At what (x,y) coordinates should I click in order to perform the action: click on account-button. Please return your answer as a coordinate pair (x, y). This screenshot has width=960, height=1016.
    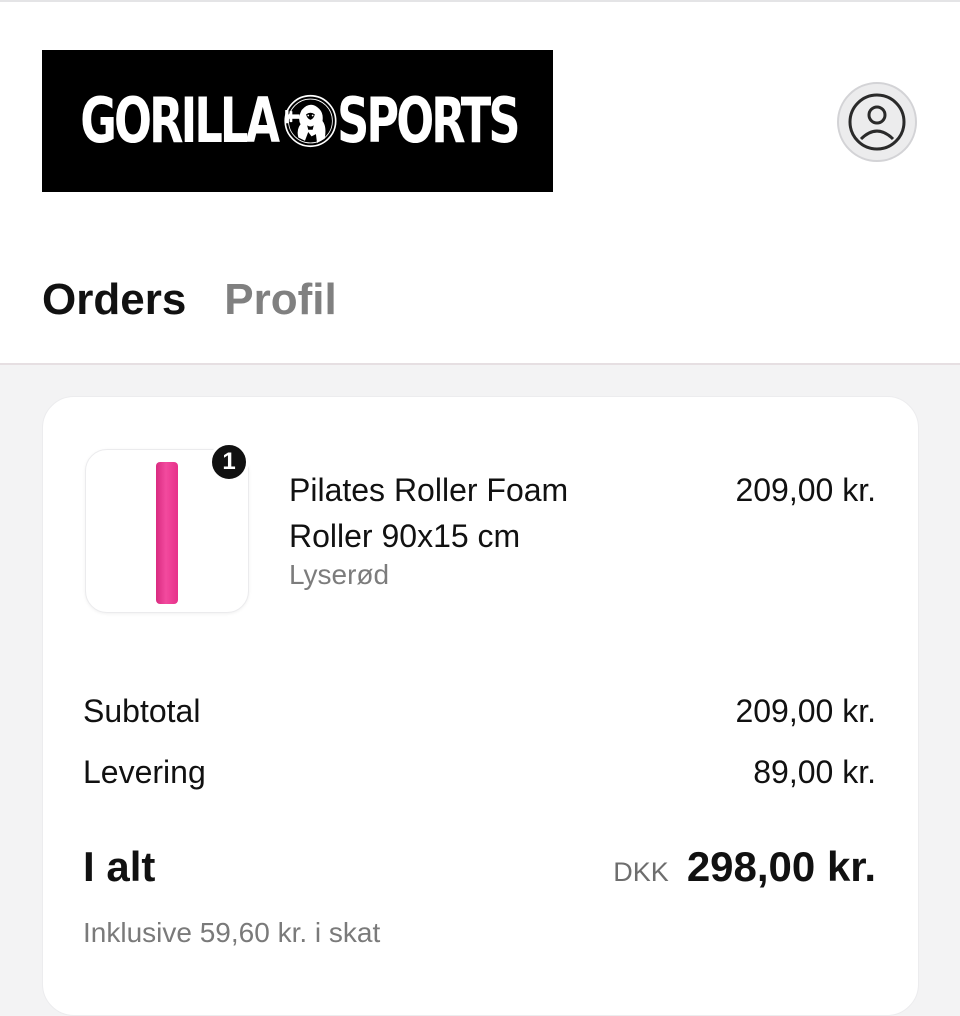
    Looking at the image, I should click on (877, 122).